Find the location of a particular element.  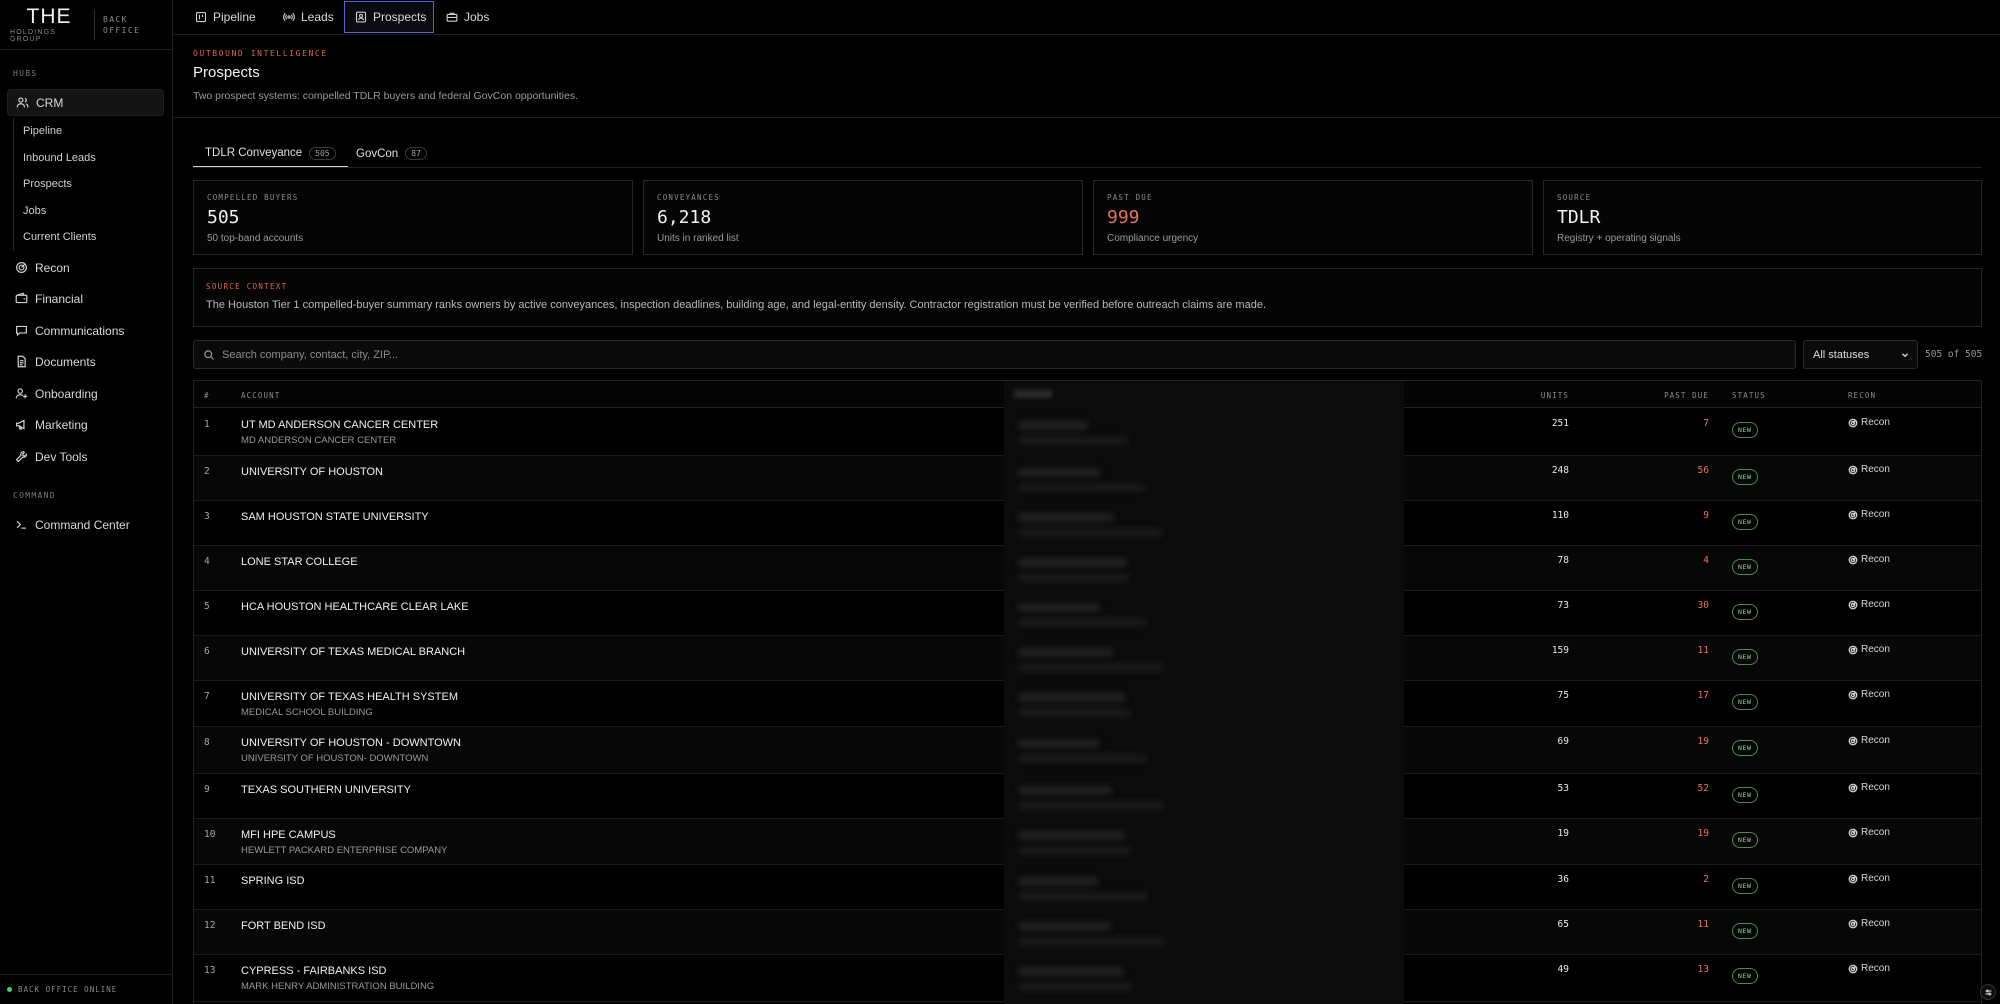

stat-value: TDLR is located at coordinates (1579, 217).